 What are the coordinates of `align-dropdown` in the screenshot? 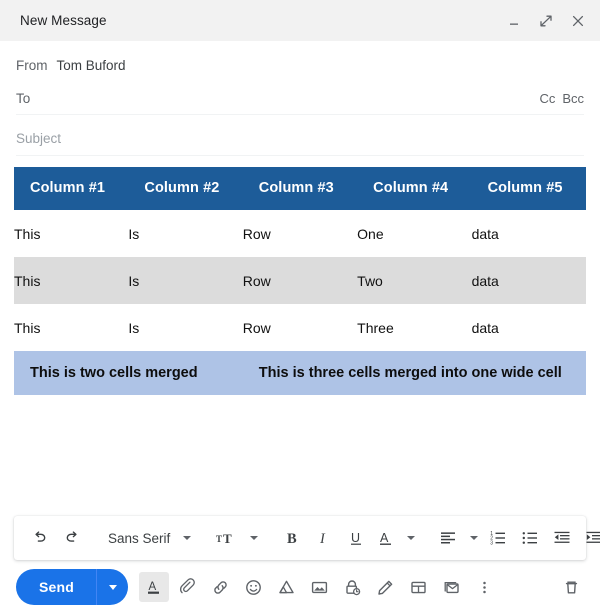 It's located at (457, 538).